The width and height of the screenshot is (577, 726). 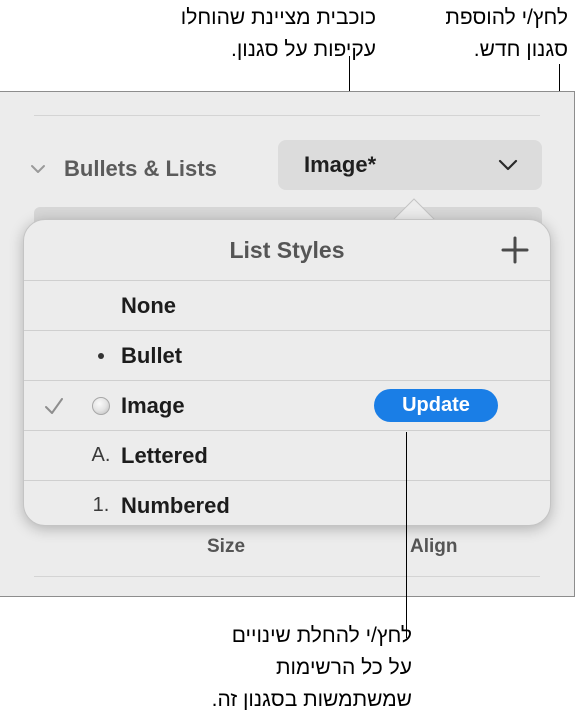 I want to click on list-item-numbered: 1. Numbered, so click(x=287, y=505).